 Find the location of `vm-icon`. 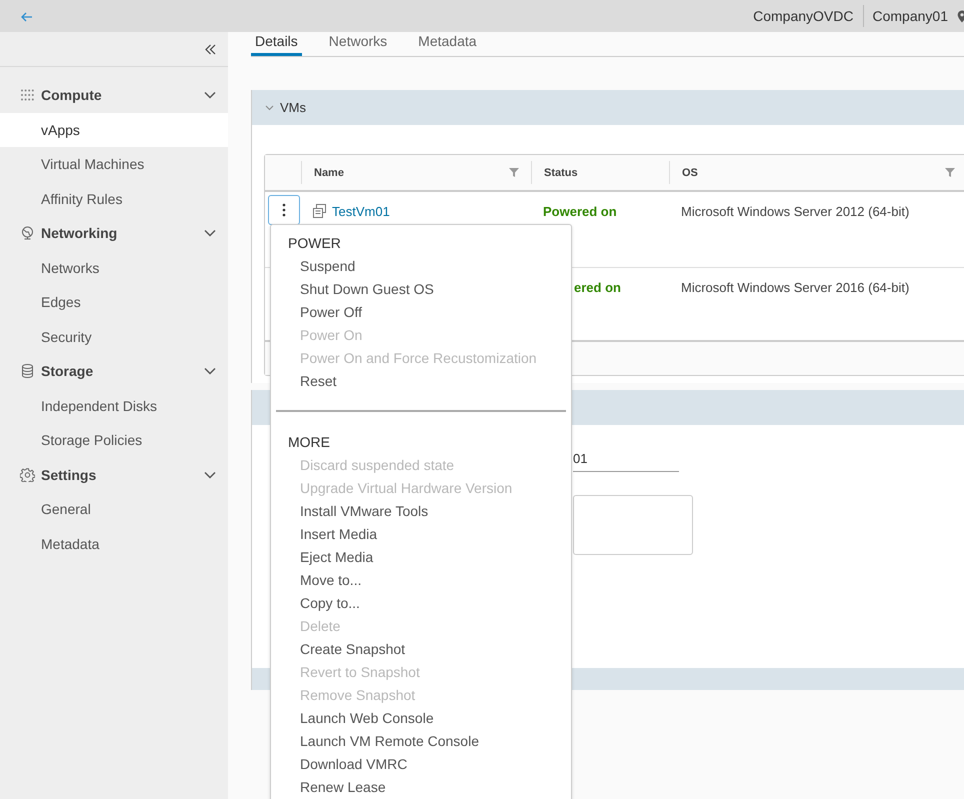

vm-icon is located at coordinates (319, 211).